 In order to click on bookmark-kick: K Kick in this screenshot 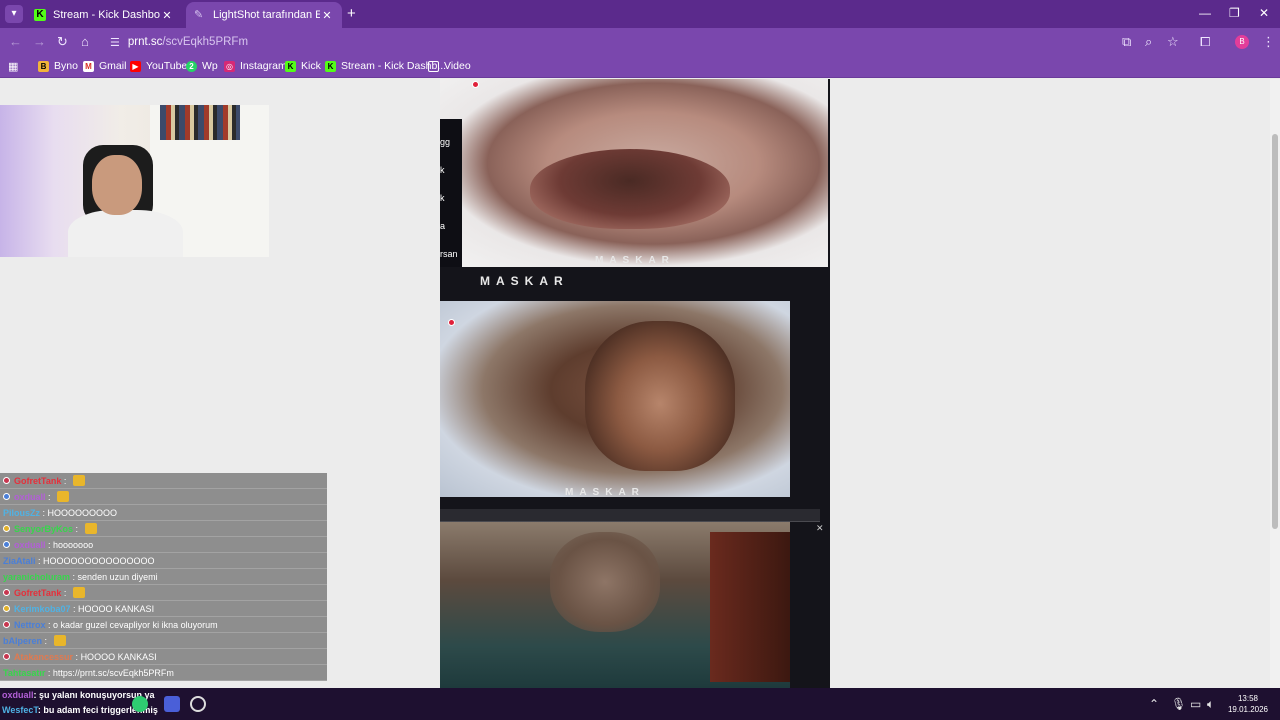, I will do `click(303, 66)`.